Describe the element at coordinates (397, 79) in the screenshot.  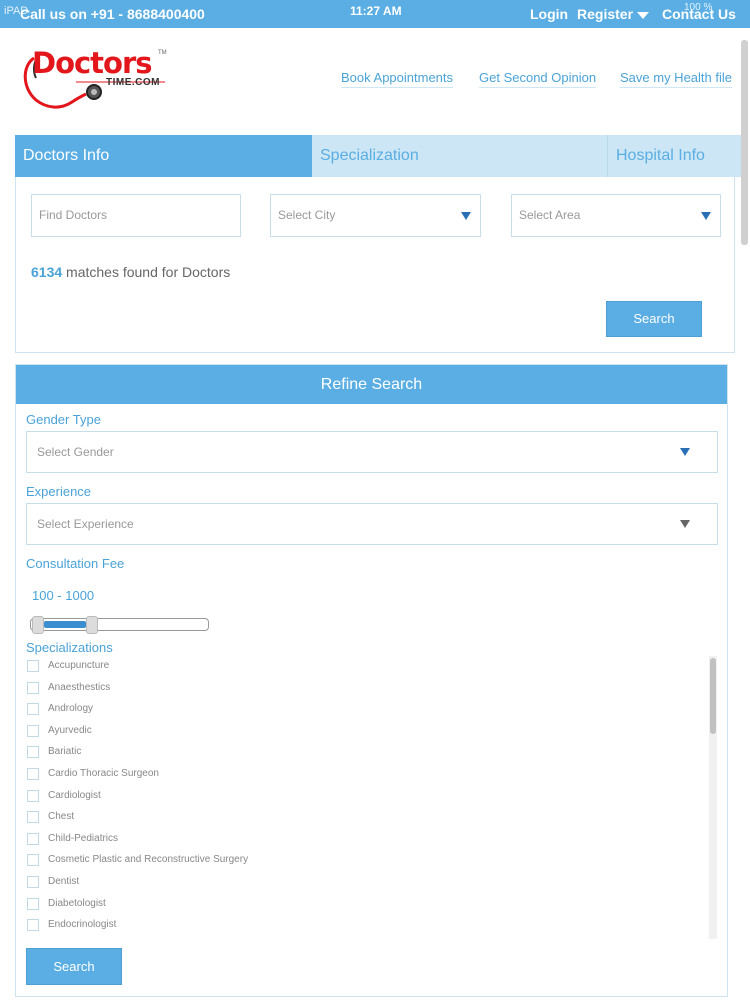
I see `book-appointments-link: Book Appointments` at that location.